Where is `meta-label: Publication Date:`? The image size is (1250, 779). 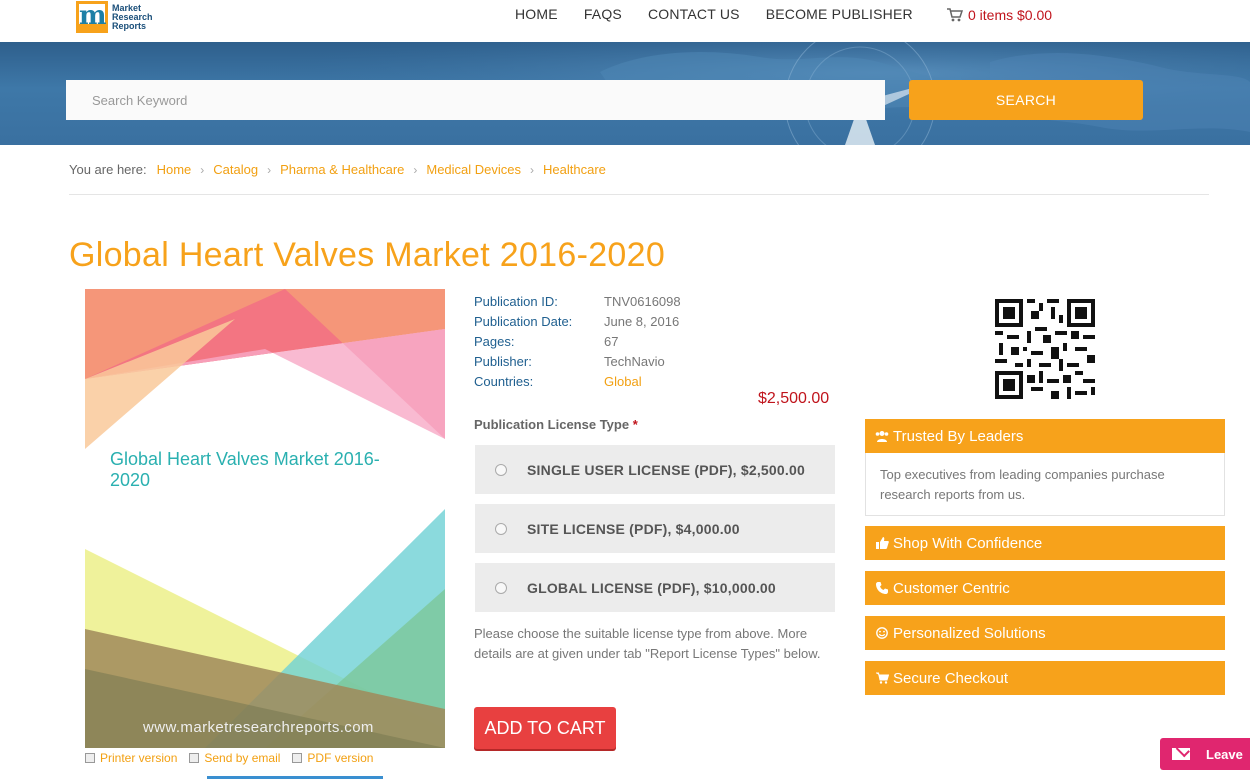 meta-label: Publication Date: is located at coordinates (523, 321).